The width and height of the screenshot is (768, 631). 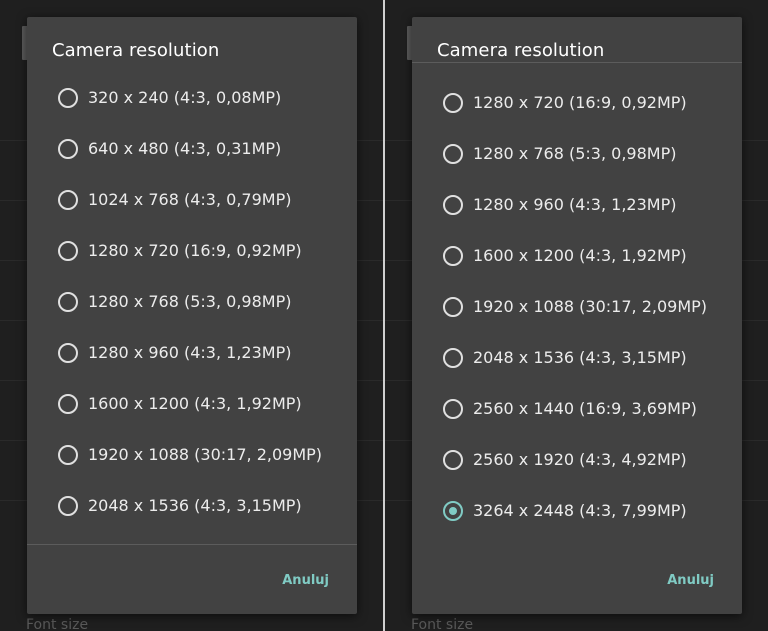 I want to click on resolution-option-selected: 3264 x 2448 (4:3, 7,99MP), so click(x=577, y=510).